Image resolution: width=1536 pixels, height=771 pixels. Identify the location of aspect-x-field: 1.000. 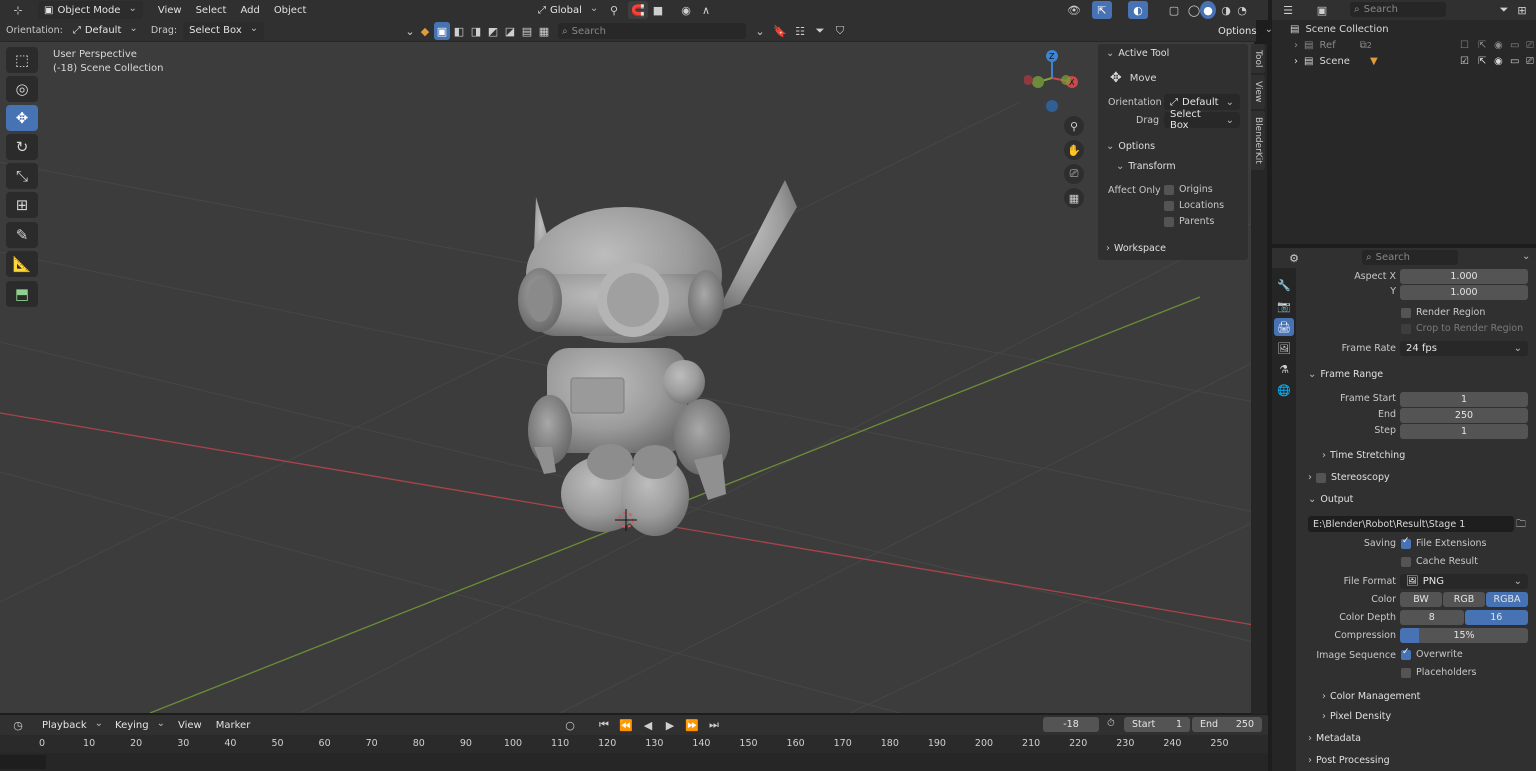
(1464, 276).